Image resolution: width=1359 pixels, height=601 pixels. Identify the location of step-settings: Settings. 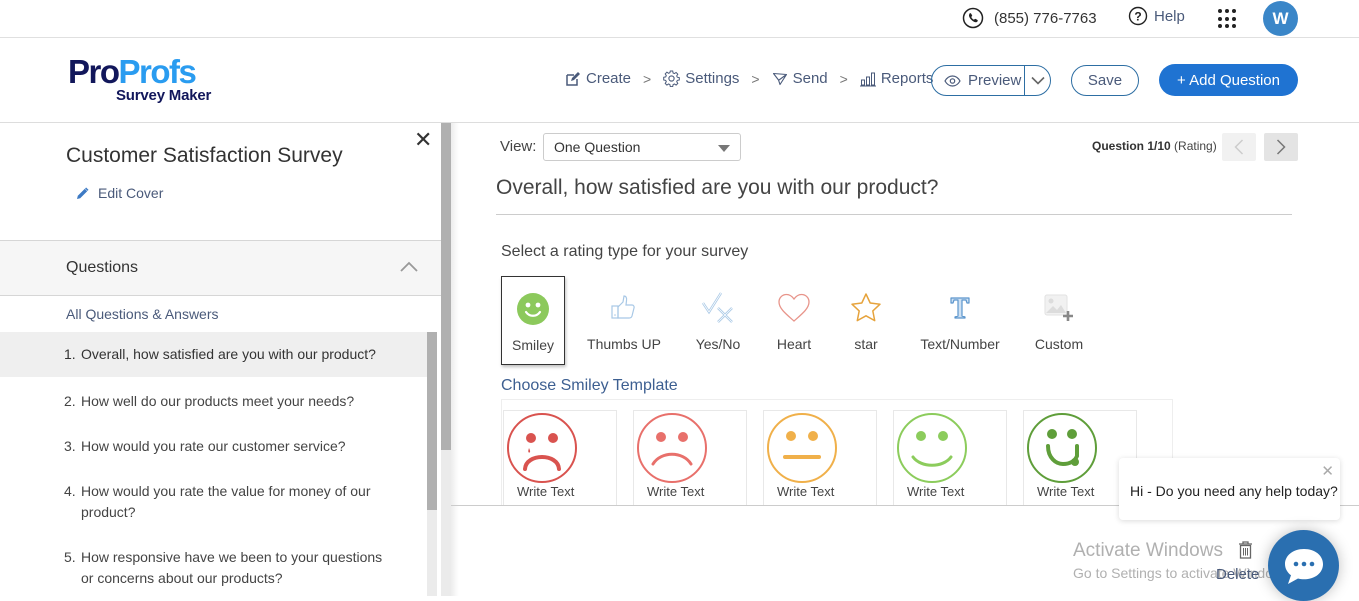
(701, 78).